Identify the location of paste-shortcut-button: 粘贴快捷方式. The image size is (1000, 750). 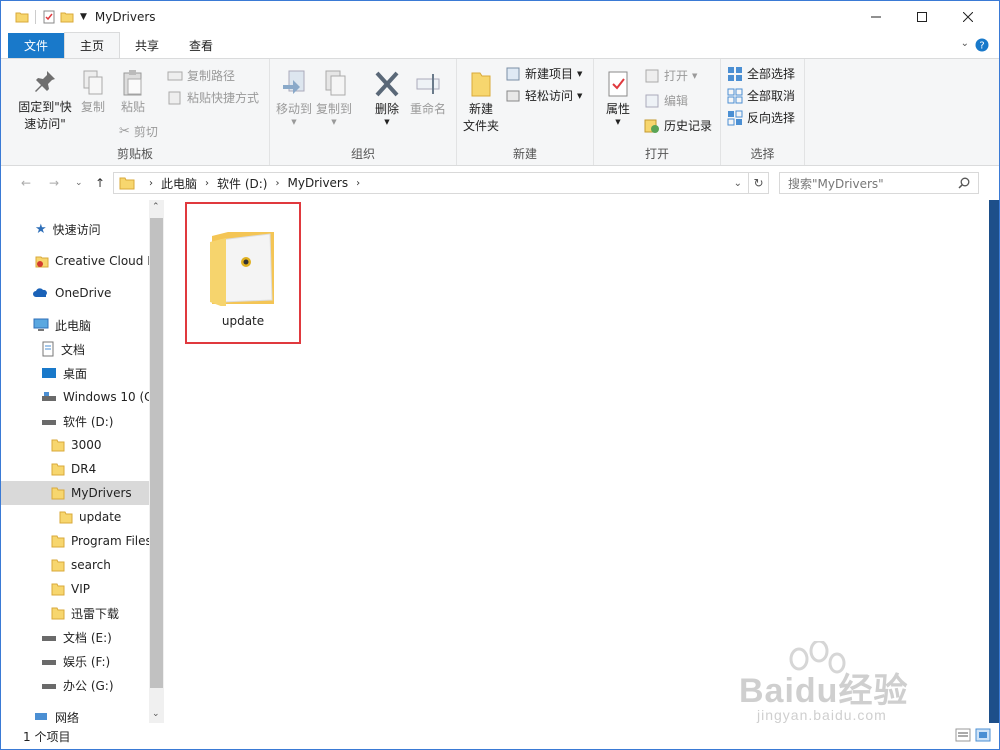
(213, 97).